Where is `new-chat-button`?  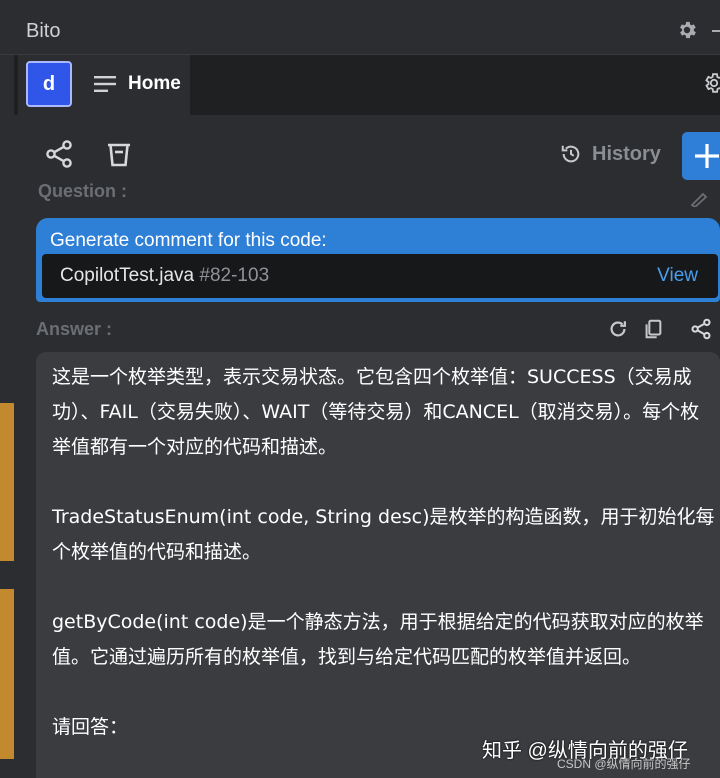
new-chat-button is located at coordinates (701, 156).